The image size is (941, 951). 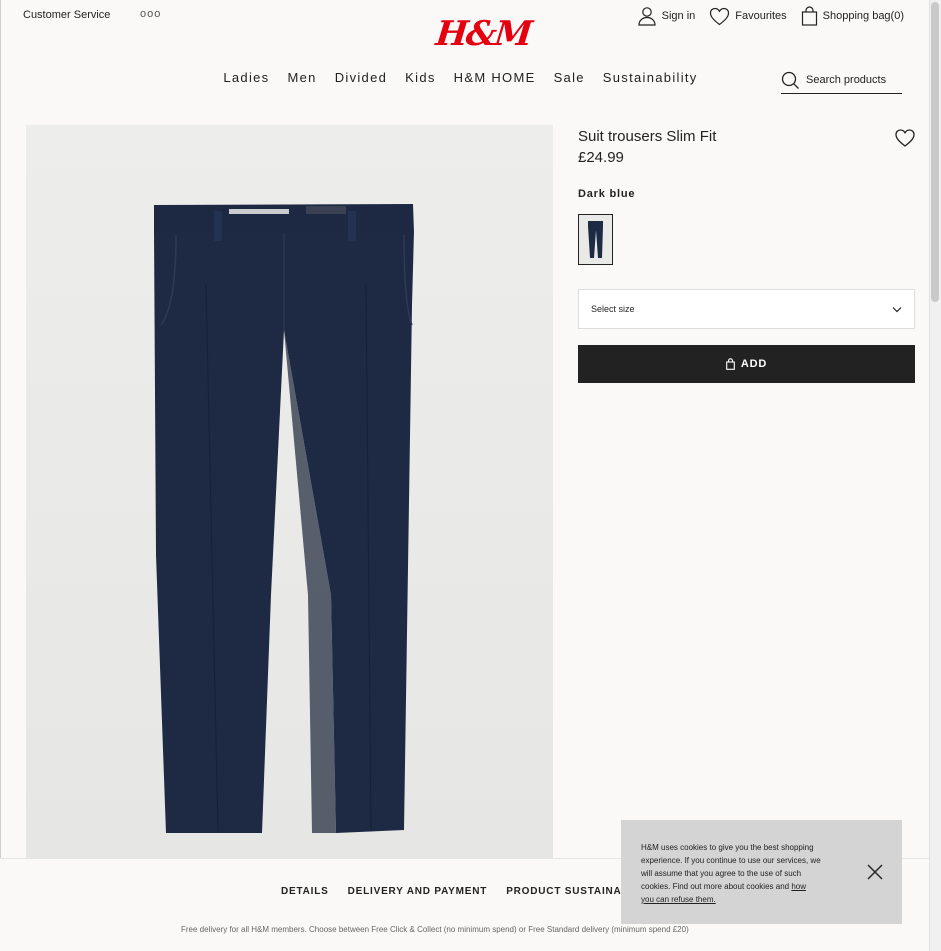 I want to click on nav-item-hm-home: H&M HOME, so click(x=495, y=77).